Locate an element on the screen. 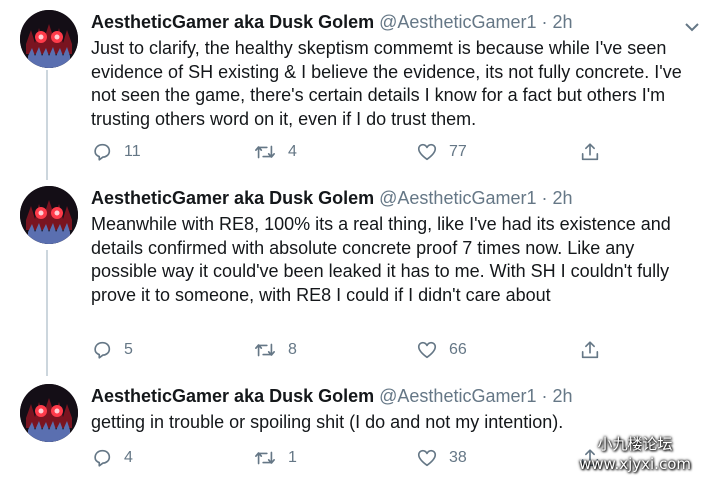 The image size is (713, 479). retweet-button: 1 is located at coordinates (275, 458).